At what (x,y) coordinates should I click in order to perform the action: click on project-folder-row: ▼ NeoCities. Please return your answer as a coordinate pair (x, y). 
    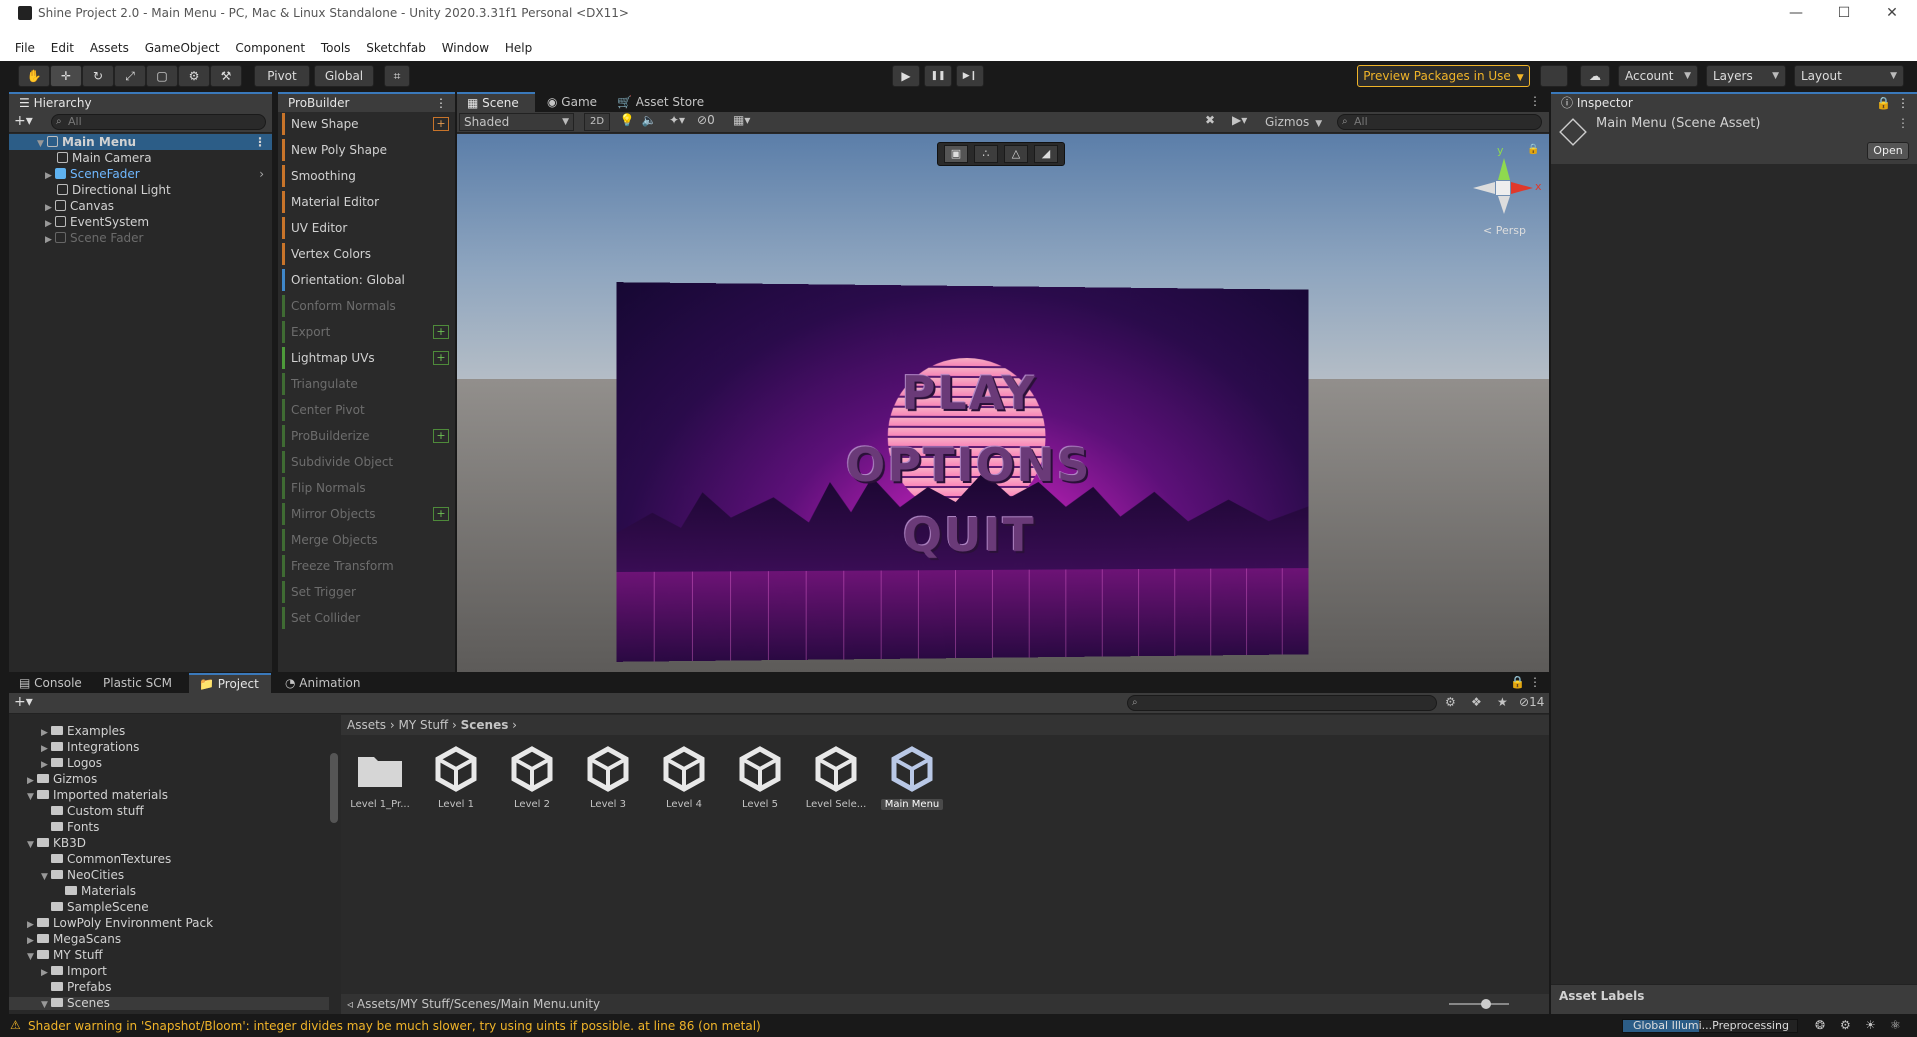
    Looking at the image, I should click on (82, 876).